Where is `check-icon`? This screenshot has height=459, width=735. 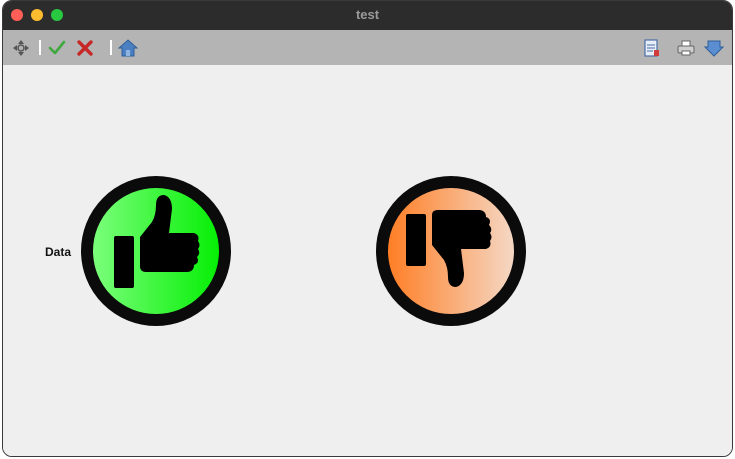 check-icon is located at coordinates (57, 48).